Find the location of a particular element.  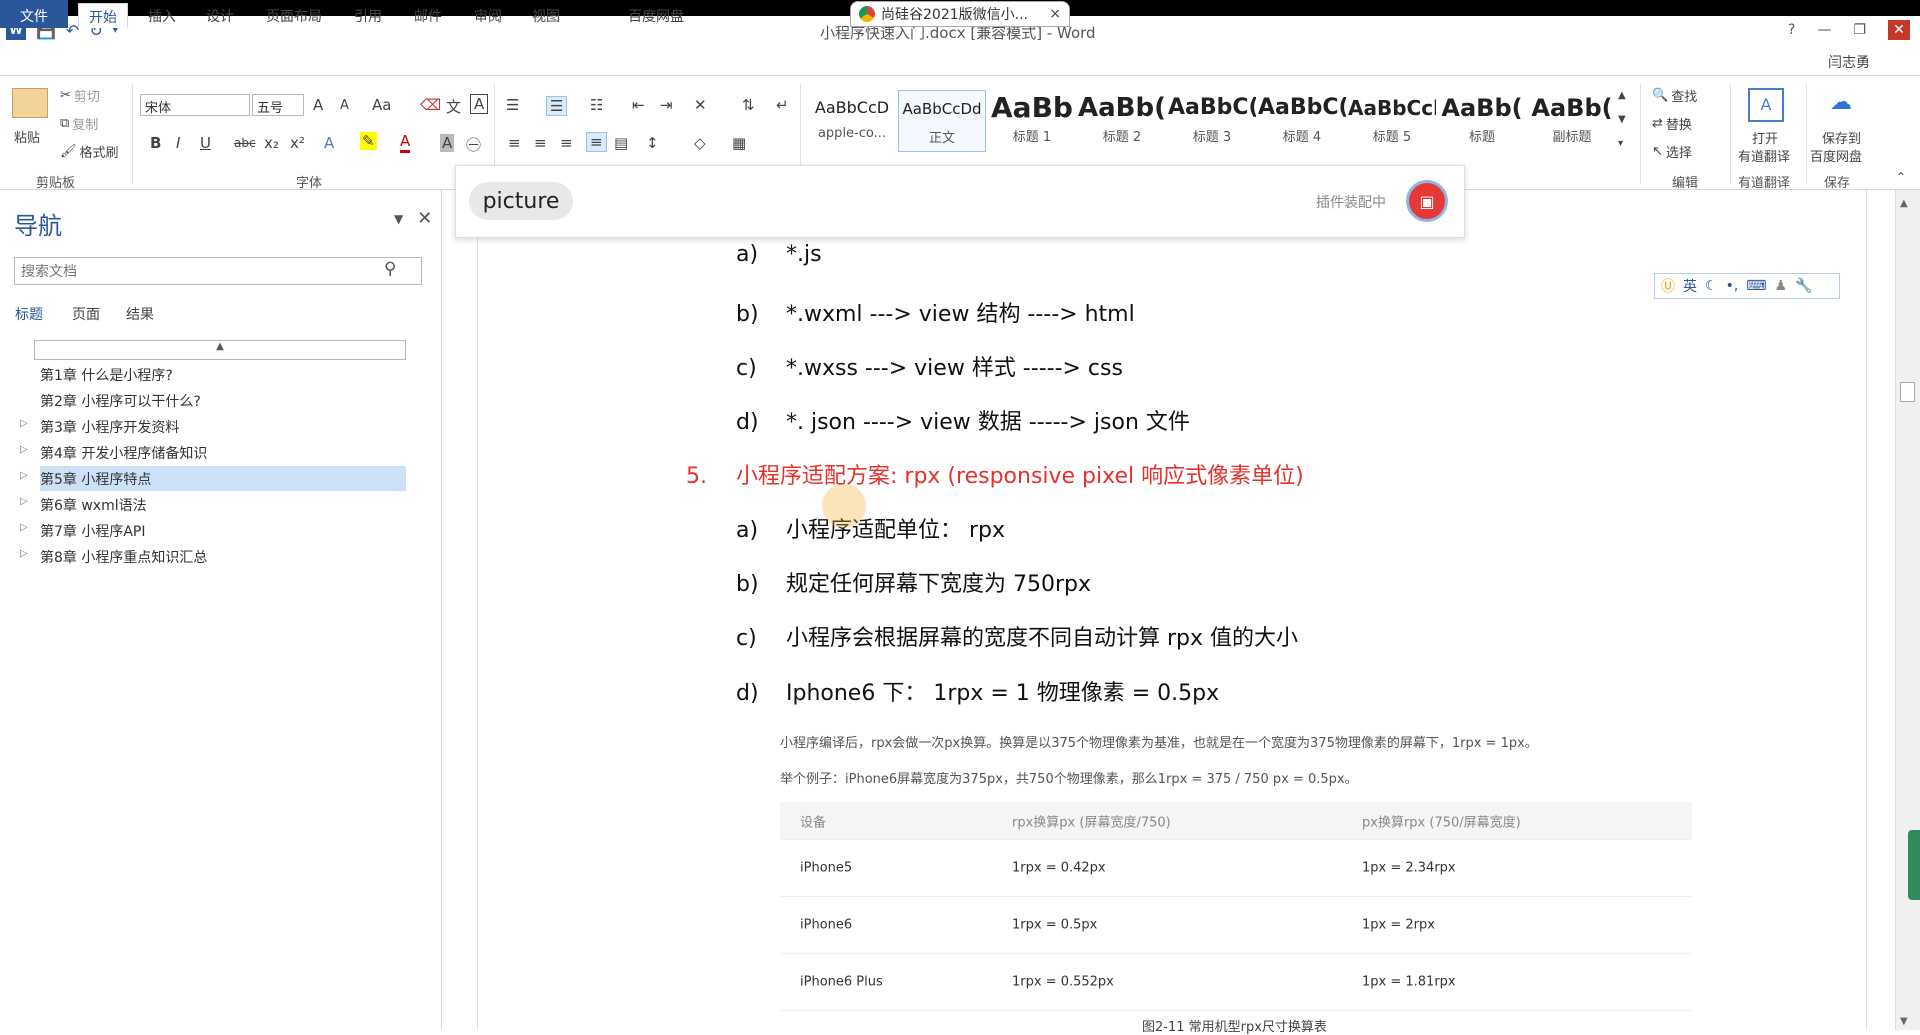

tab-mailings: 邮件 is located at coordinates (428, 15).